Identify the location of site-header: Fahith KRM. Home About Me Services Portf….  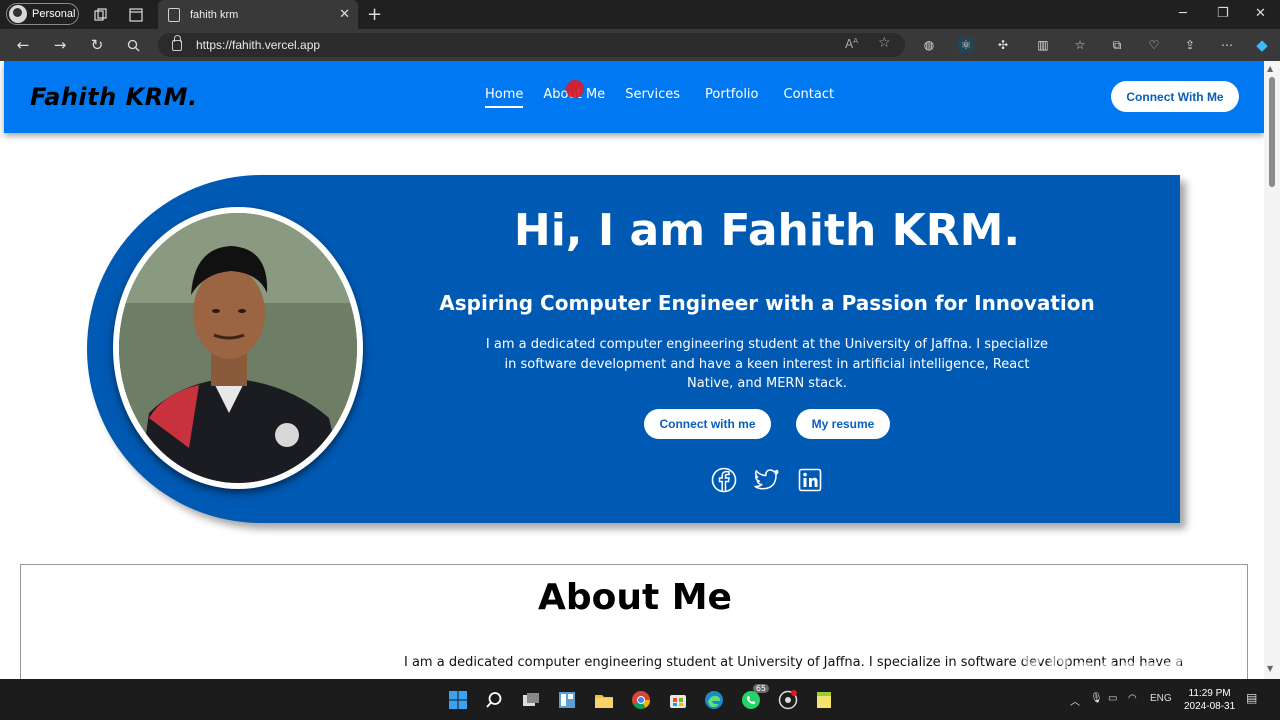
(634, 97).